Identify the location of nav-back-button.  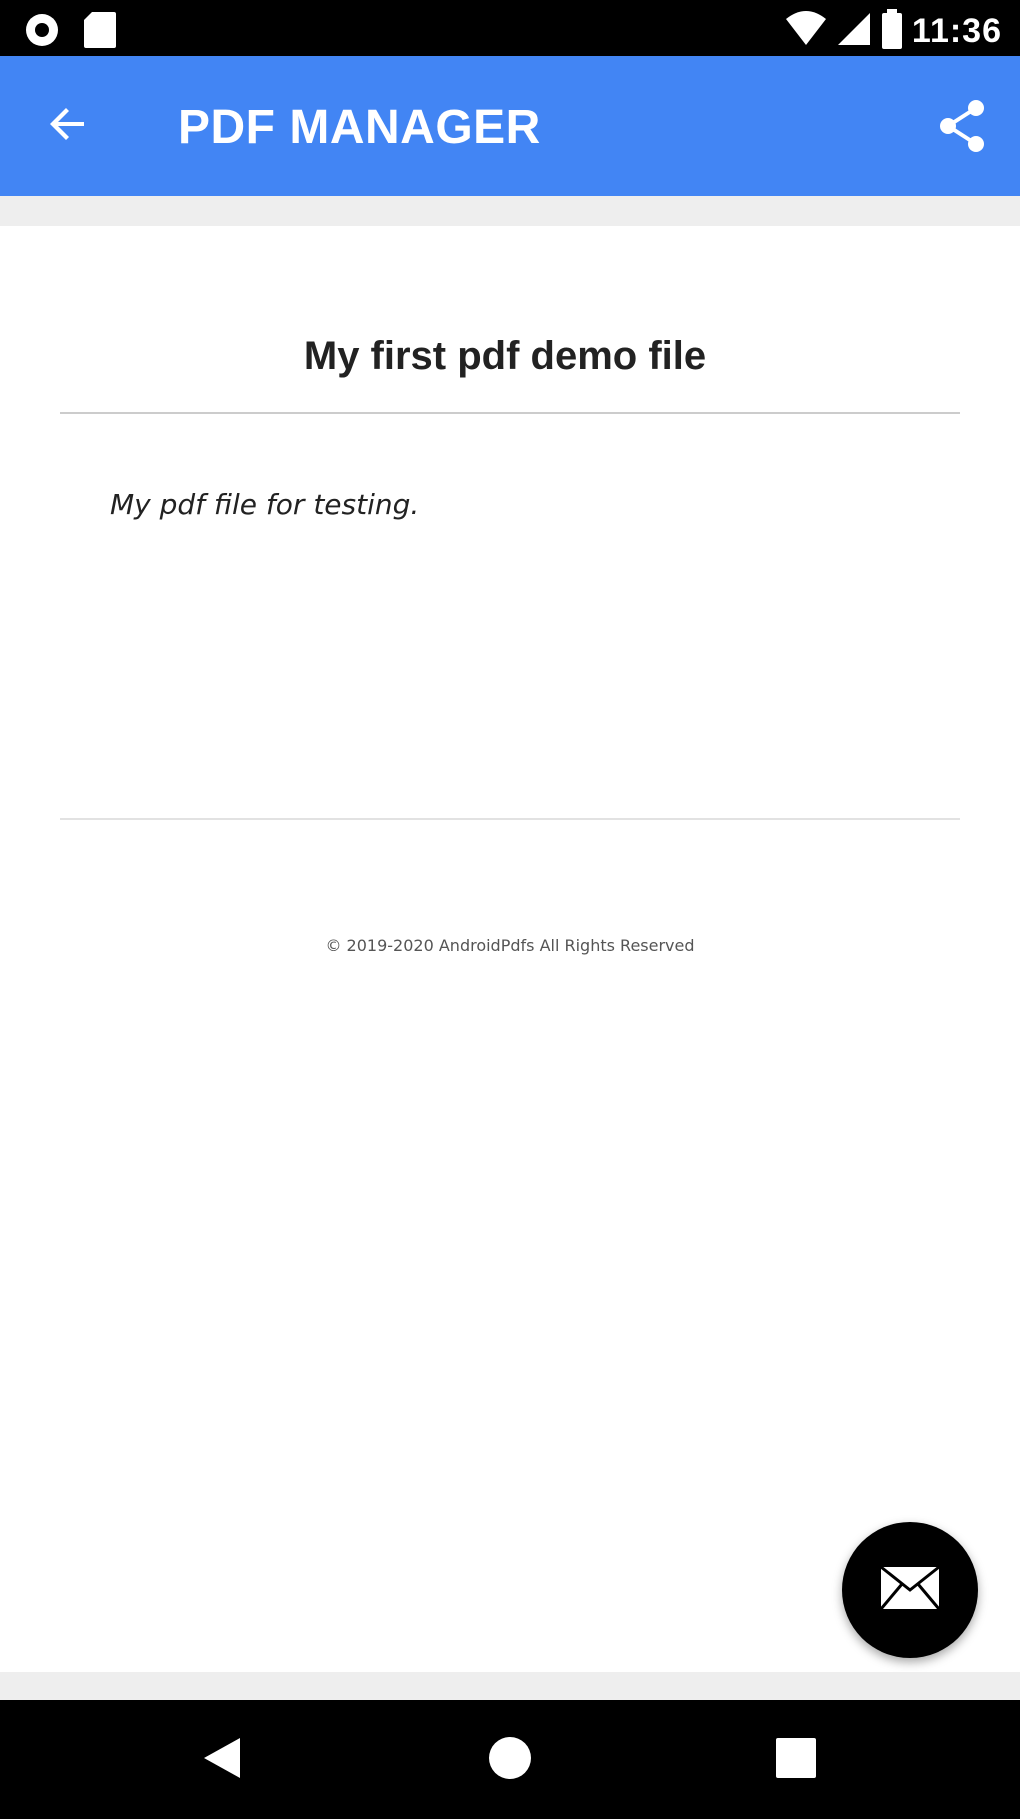
(222, 1760).